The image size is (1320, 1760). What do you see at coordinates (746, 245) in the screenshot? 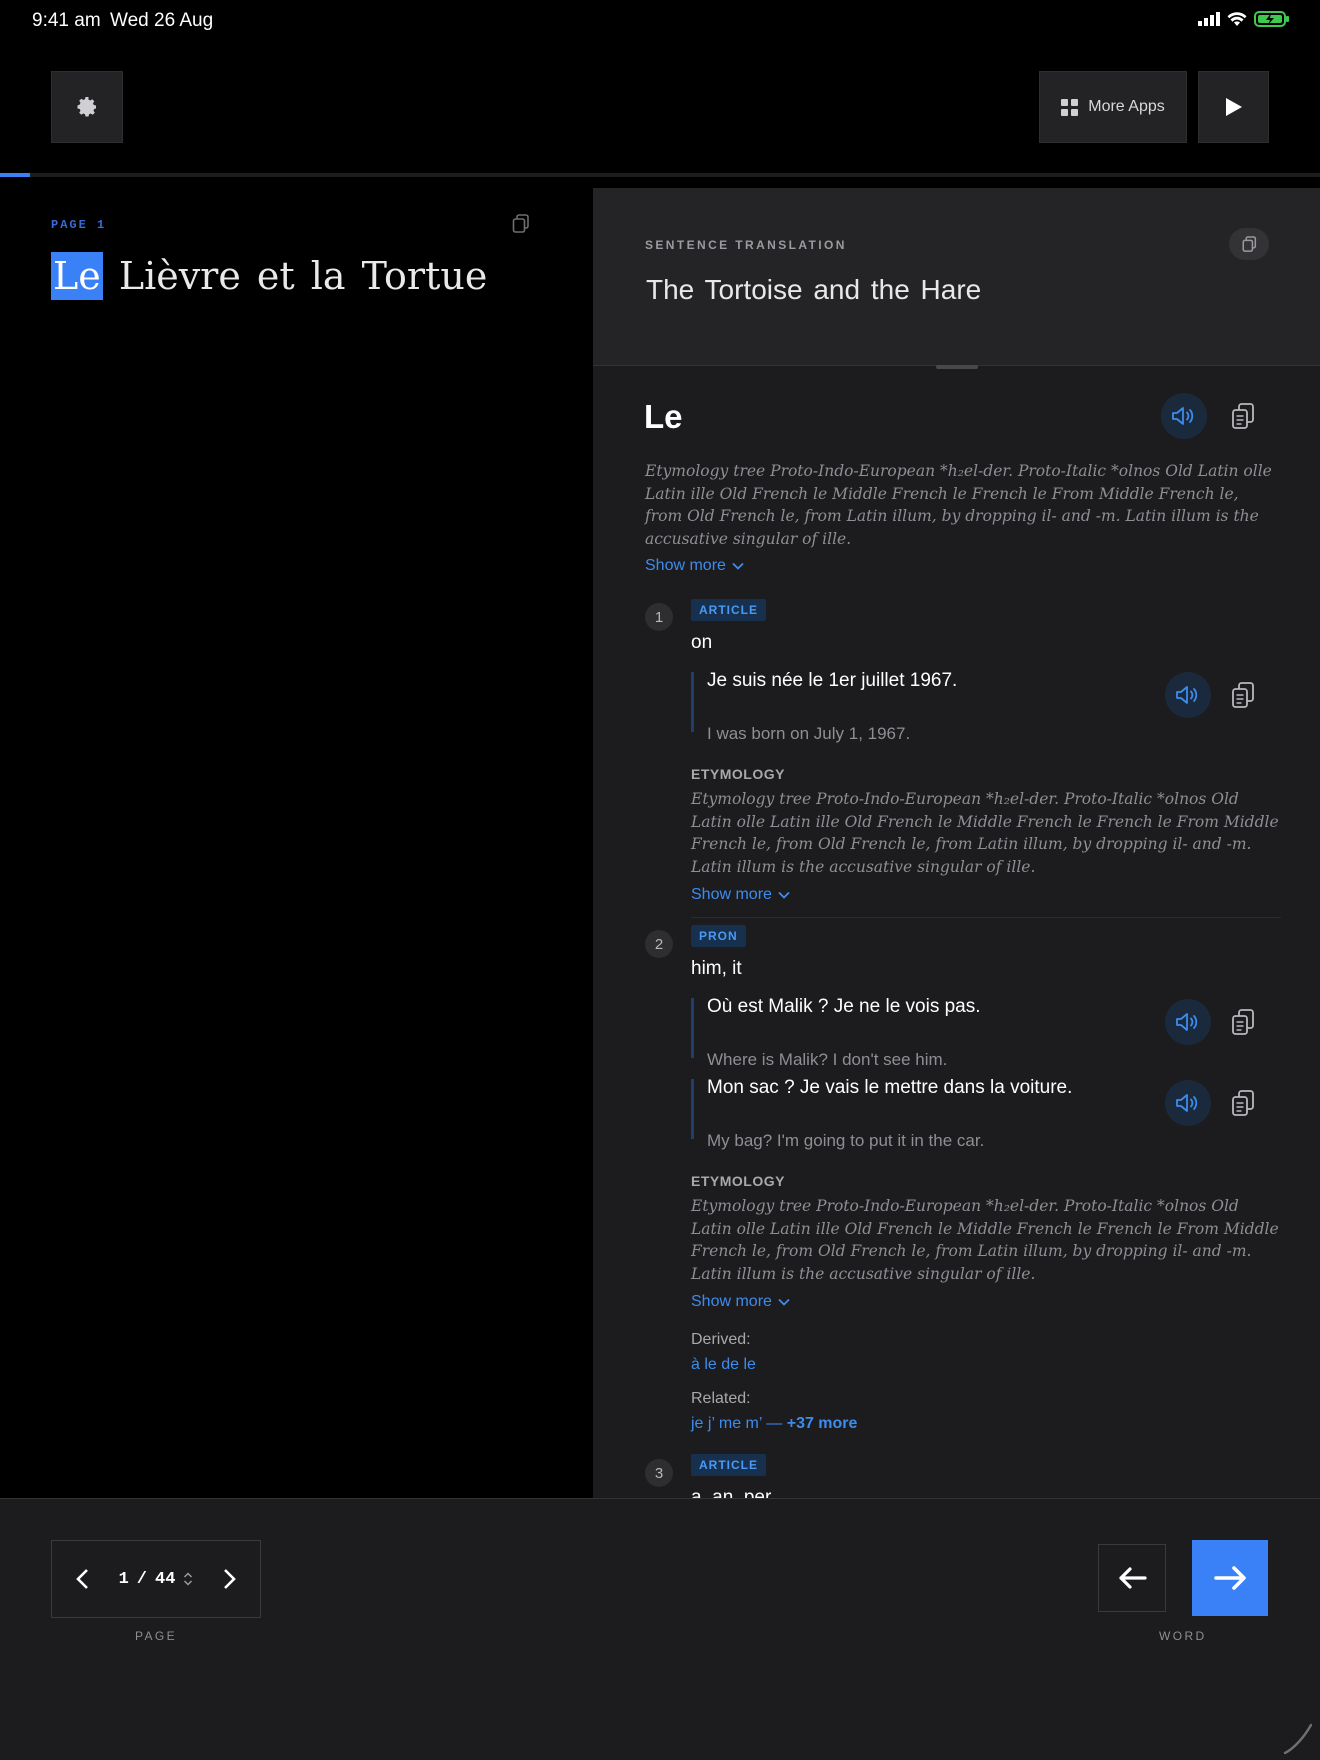
I see `translation-label: SENTENCE TRANSLATION` at bounding box center [746, 245].